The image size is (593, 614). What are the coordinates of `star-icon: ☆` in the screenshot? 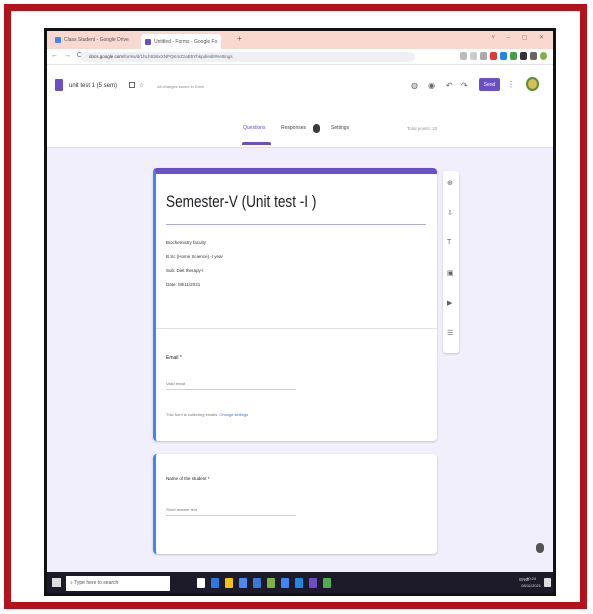 It's located at (141, 85).